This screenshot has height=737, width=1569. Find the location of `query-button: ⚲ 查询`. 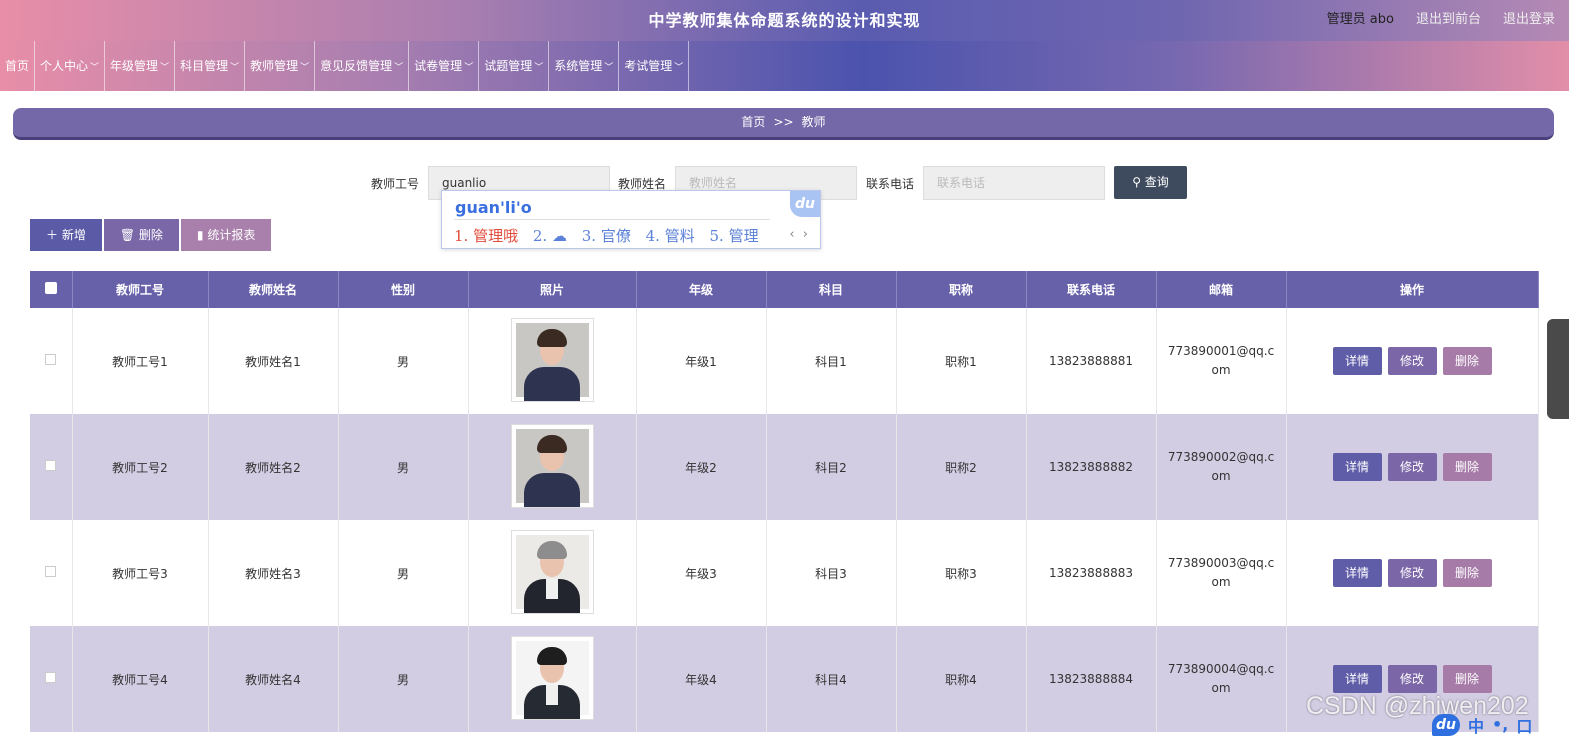

query-button: ⚲ 查询 is located at coordinates (1150, 182).